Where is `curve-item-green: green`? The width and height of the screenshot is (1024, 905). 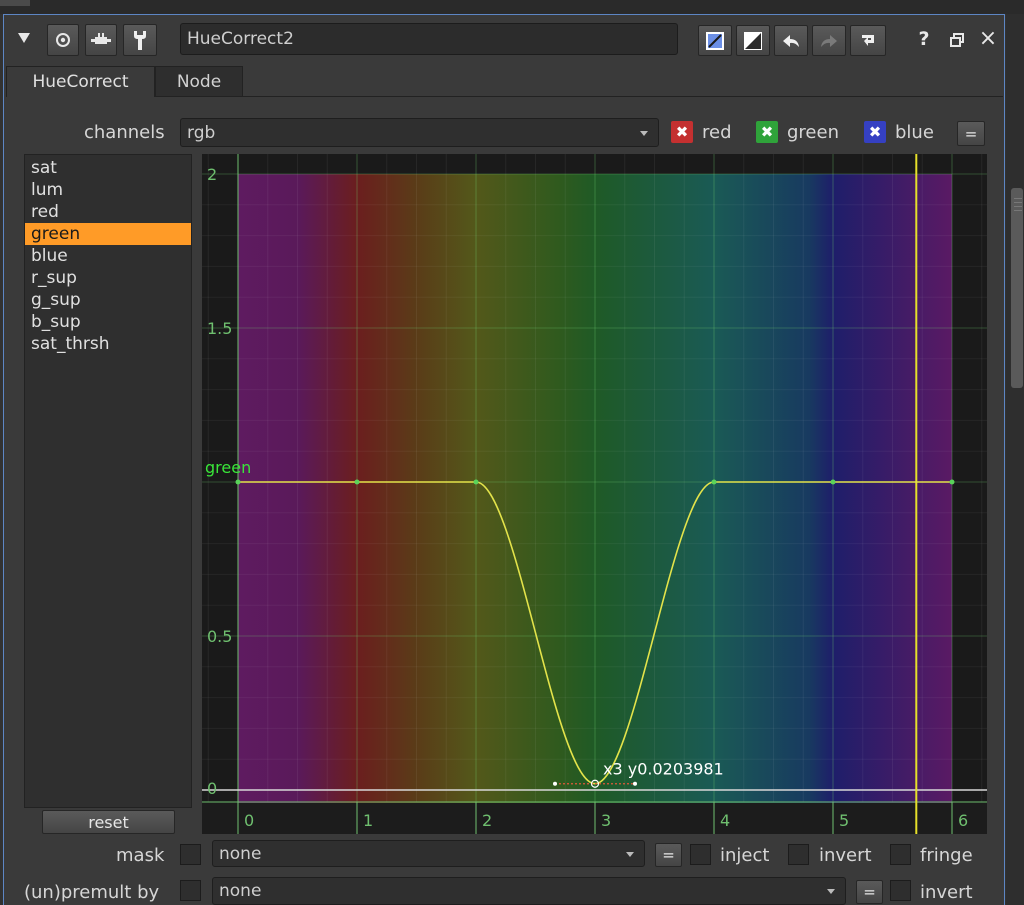 curve-item-green: green is located at coordinates (108, 234).